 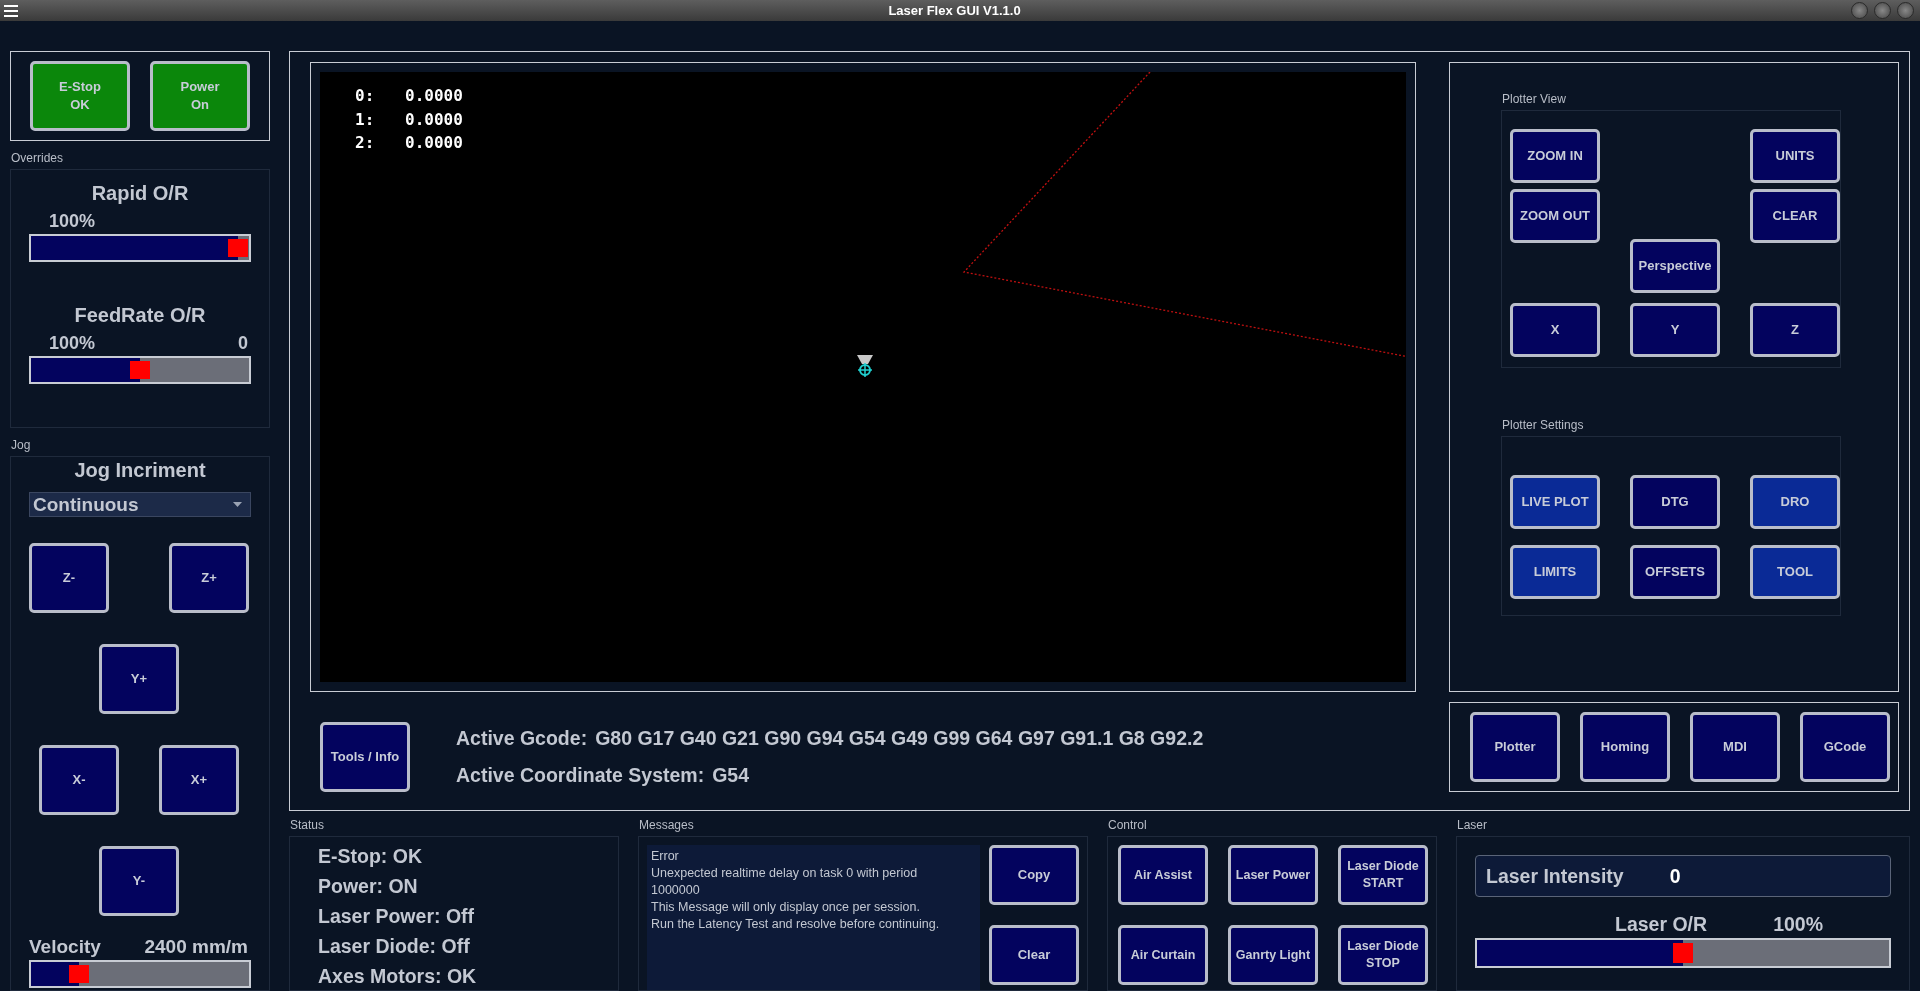 I want to click on status-line: Power: ON, so click(x=368, y=886).